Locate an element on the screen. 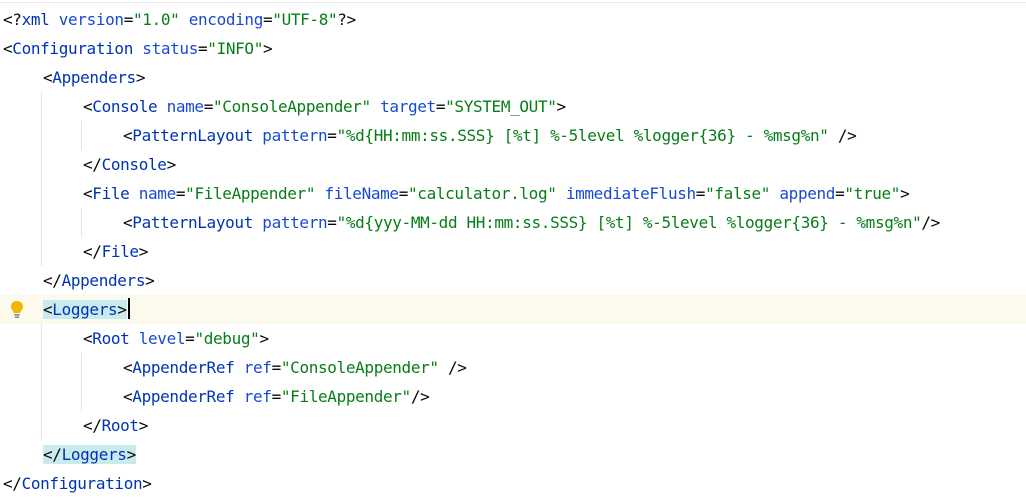  code-line: <AppenderRef ref="FileAppender"/> is located at coordinates (513, 396).